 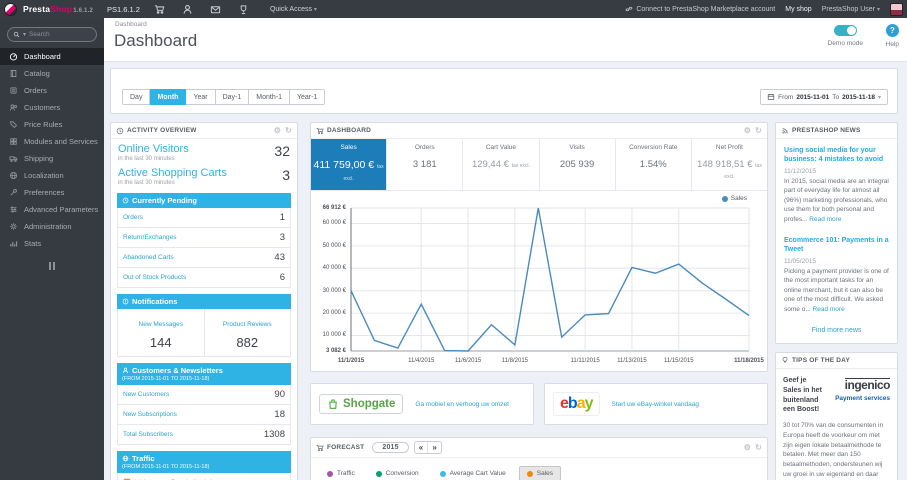 What do you see at coordinates (52, 175) in the screenshot?
I see `sidebar-item-localization: Localization` at bounding box center [52, 175].